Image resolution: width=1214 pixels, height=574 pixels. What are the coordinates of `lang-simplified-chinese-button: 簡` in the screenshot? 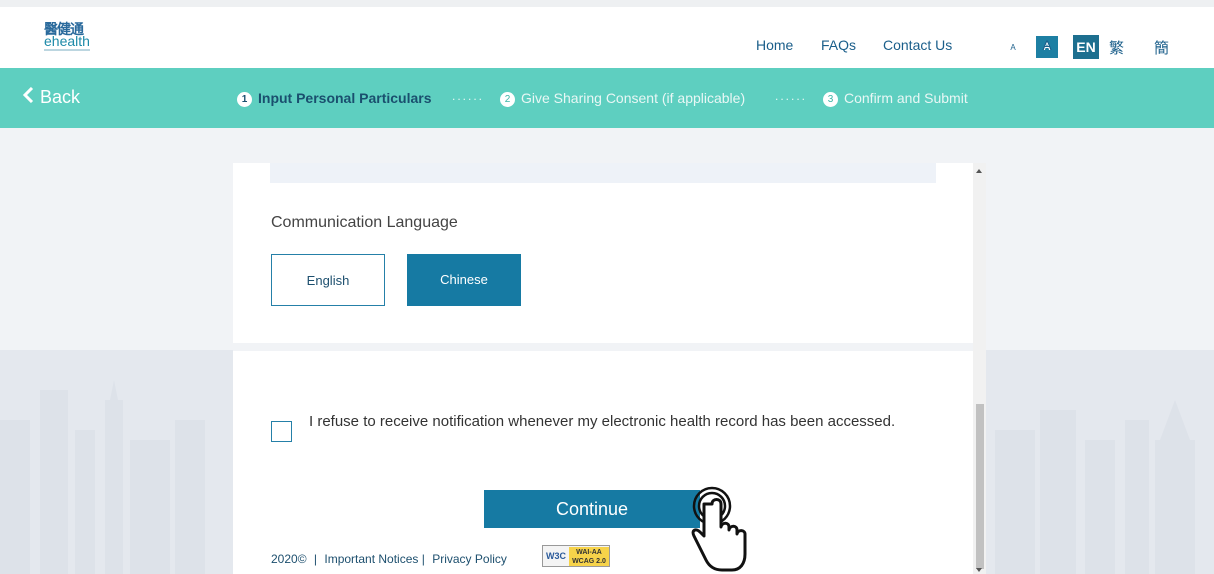 It's located at (1161, 47).